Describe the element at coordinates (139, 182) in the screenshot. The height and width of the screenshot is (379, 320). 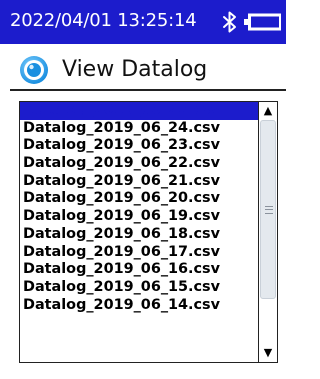
I see `list-item: Datalog_2019_06_21.csv` at that location.